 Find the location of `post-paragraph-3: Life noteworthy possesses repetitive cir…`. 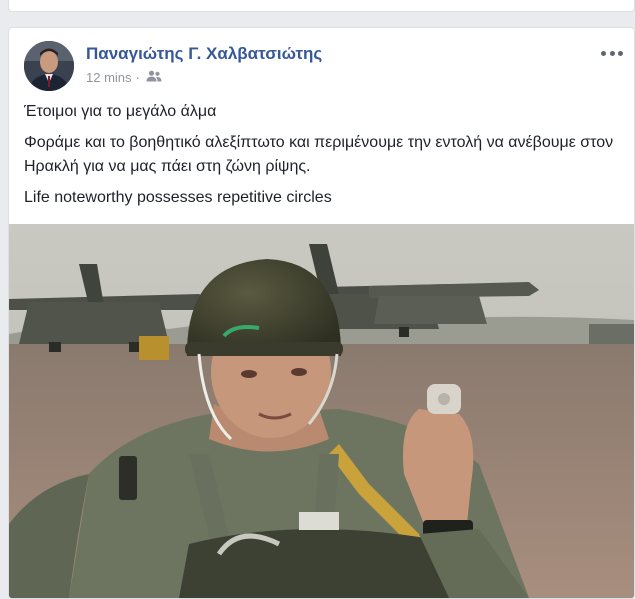

post-paragraph-3: Life noteworthy possesses repetitive cir… is located at coordinates (178, 197).